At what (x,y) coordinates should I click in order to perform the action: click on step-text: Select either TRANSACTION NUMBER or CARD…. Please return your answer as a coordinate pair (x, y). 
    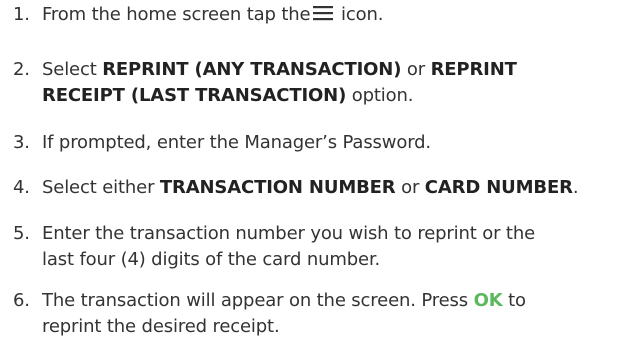
    Looking at the image, I should click on (334, 188).